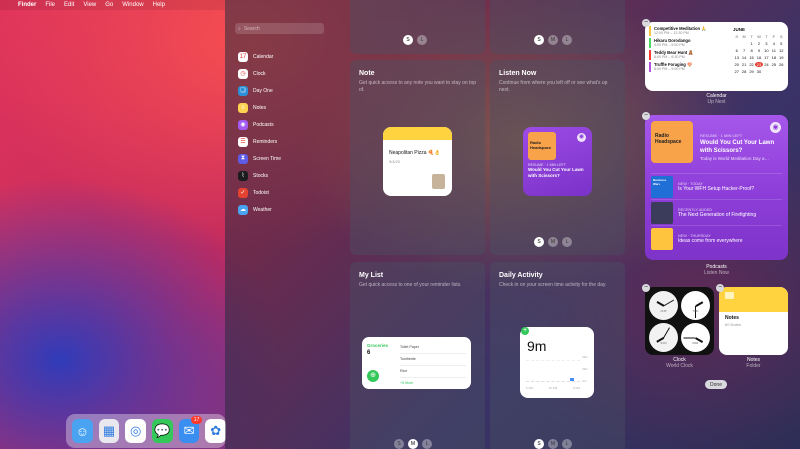  I want to click on calendar-day: 4, so click(773, 43).